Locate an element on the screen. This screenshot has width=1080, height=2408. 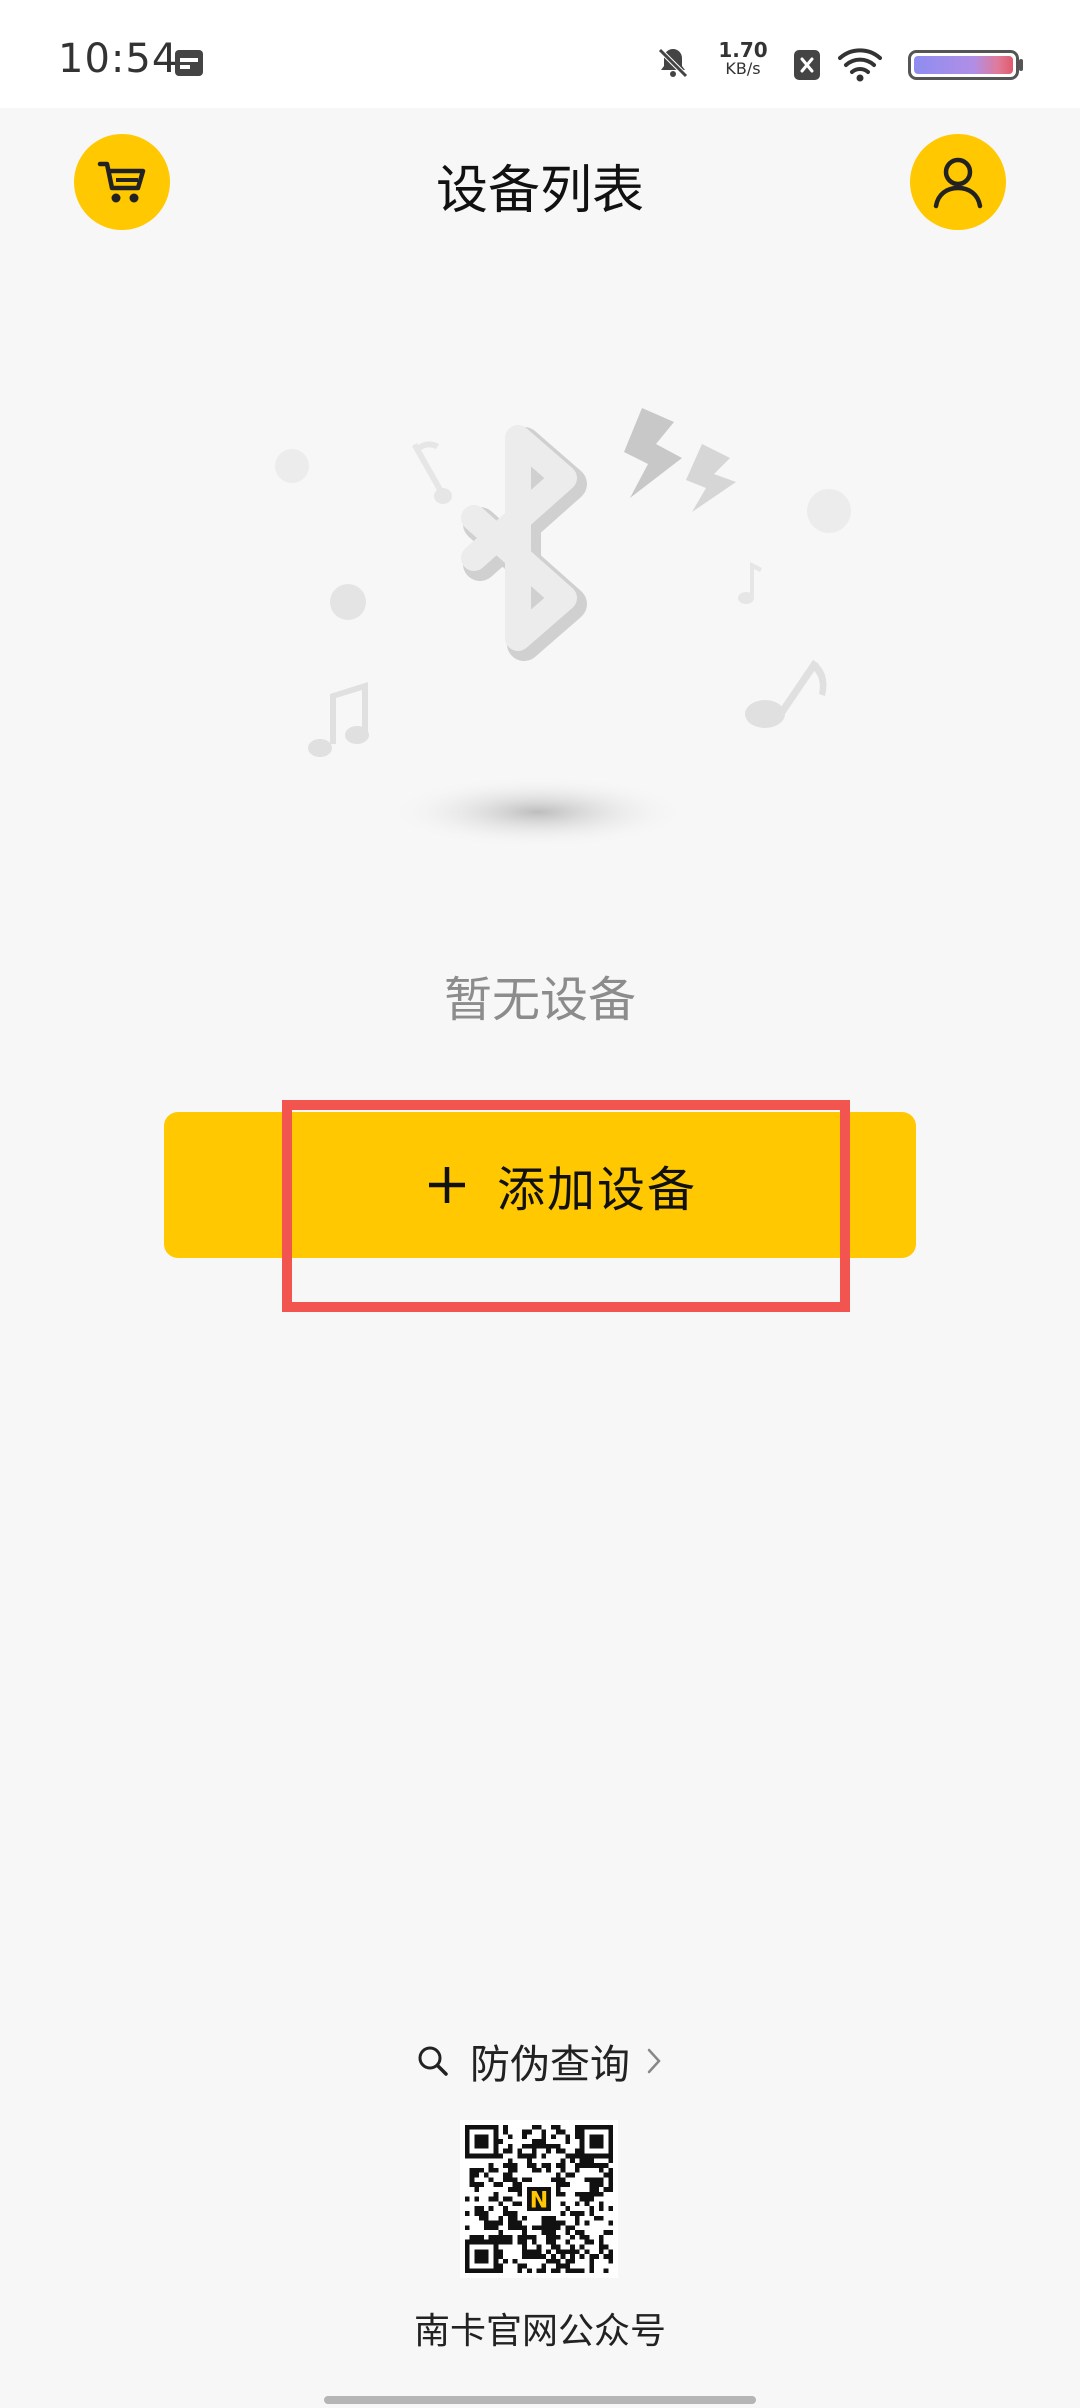
anti-counterfeit-label: 防伪查询 is located at coordinates (550, 2065).